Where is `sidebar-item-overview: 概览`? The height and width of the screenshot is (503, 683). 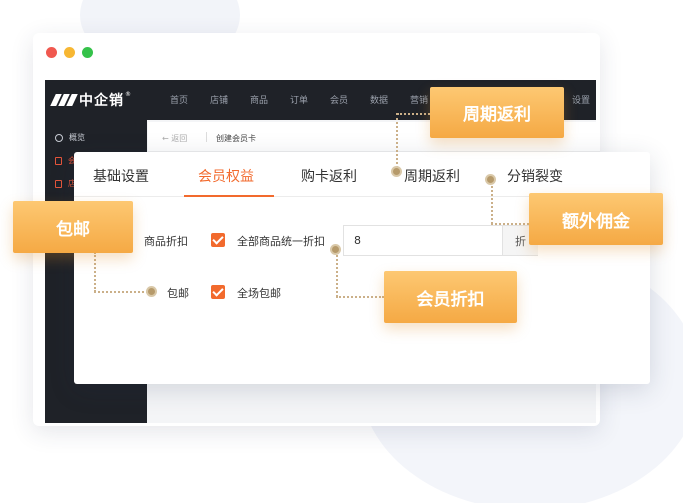
sidebar-item-overview: 概览 is located at coordinates (70, 137).